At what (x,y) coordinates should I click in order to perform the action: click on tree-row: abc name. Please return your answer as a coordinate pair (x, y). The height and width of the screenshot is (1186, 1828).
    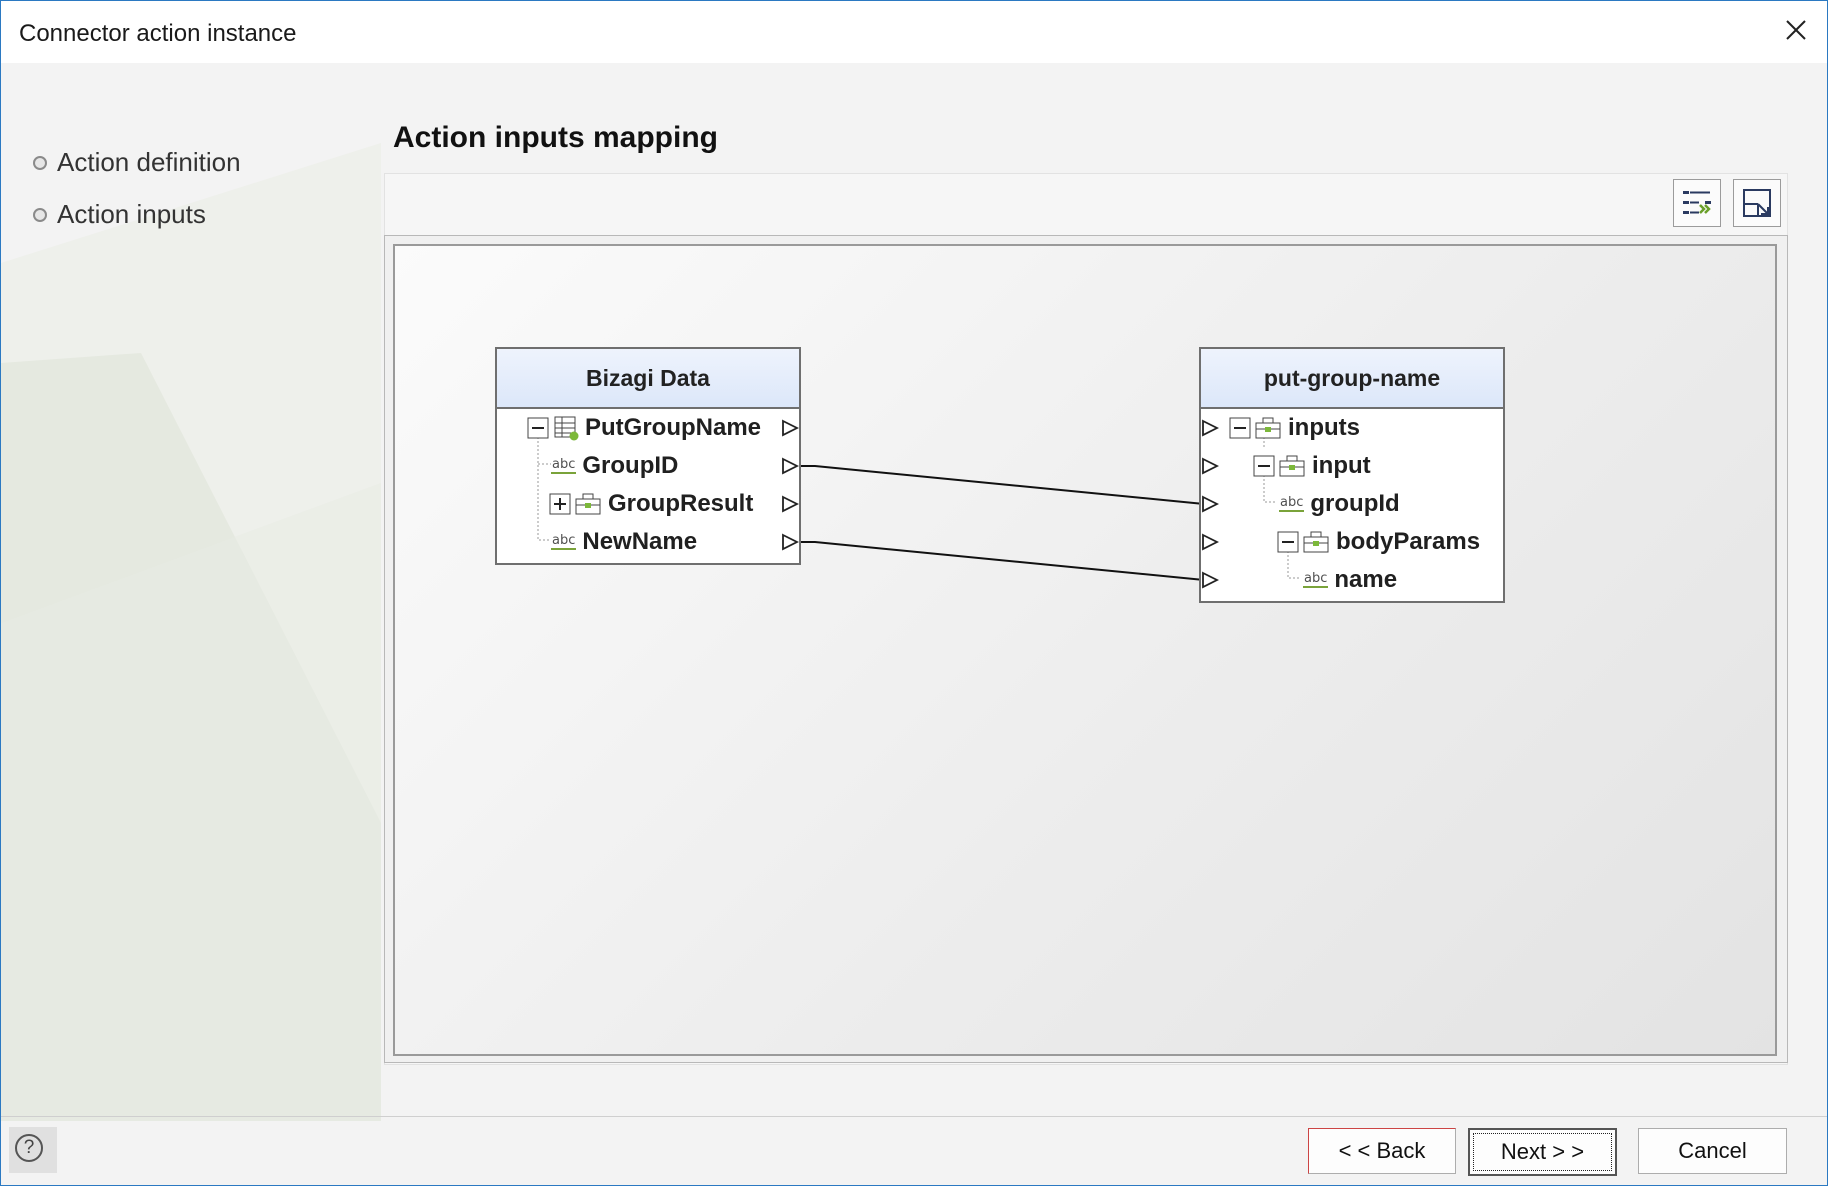
    Looking at the image, I should click on (1350, 580).